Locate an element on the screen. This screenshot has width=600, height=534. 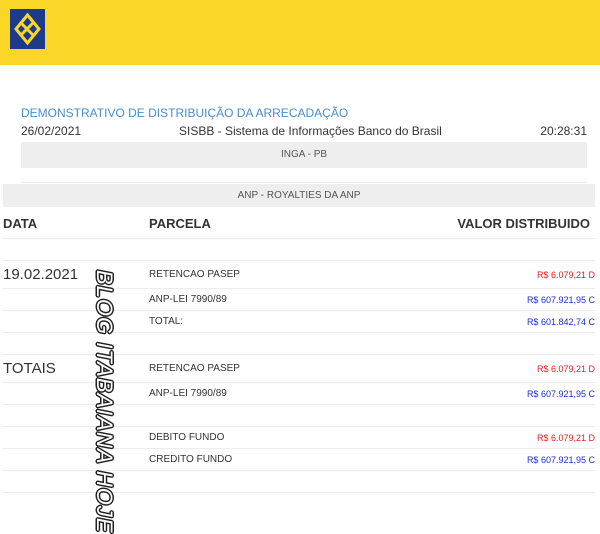
parcela-cell: CREDITO FUNDO is located at coordinates (238, 459).